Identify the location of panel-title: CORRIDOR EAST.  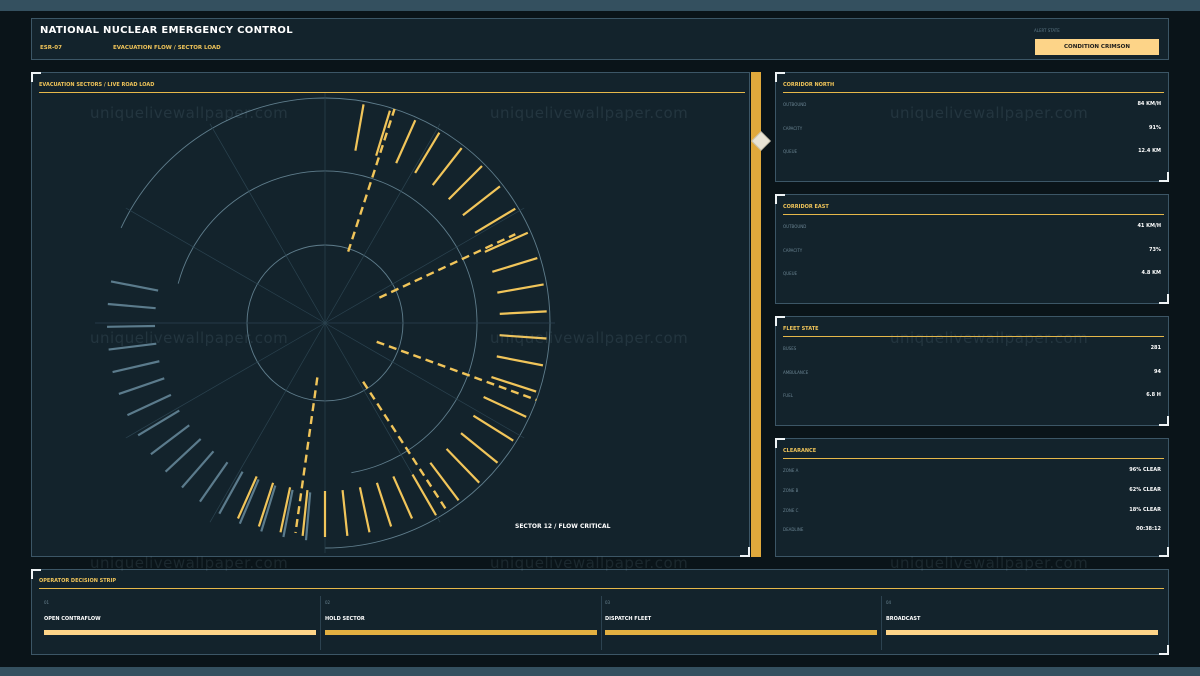
(806, 207).